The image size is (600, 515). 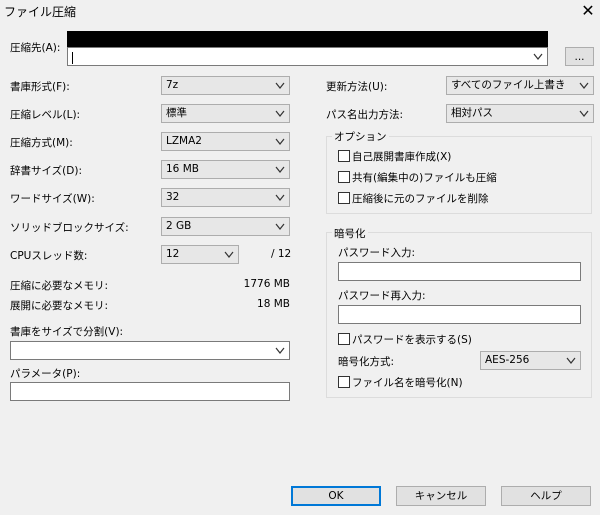 I want to click on update-combo: すべてのファイル上書き, so click(x=520, y=85).